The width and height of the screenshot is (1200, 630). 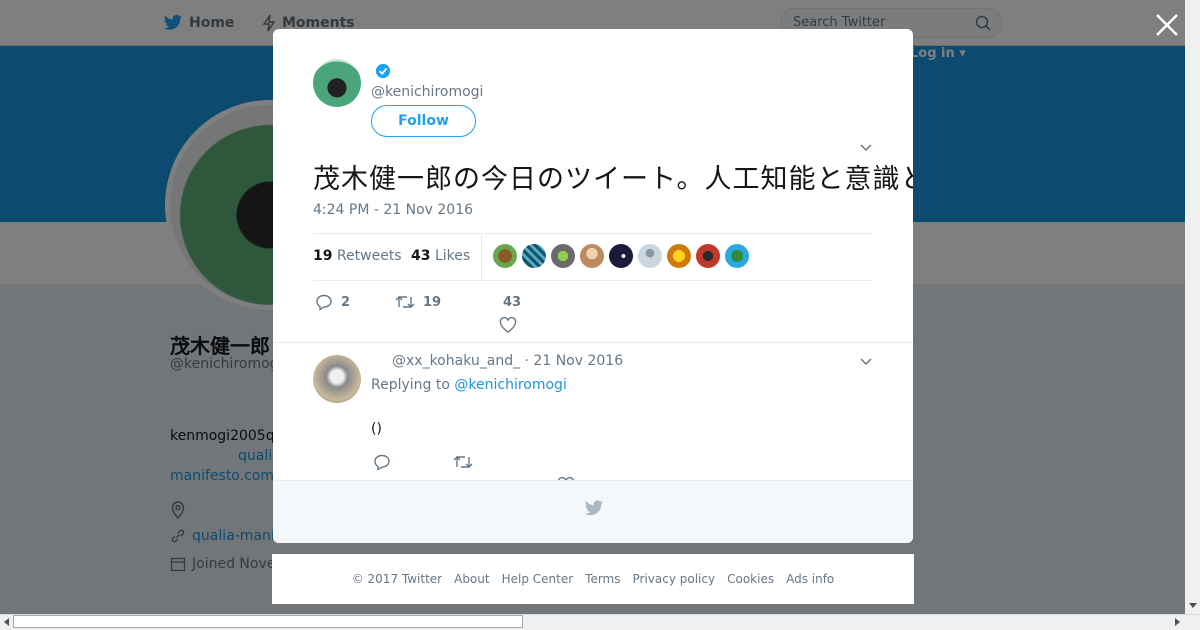 I want to click on footer-link-cookies: Cookies, so click(x=750, y=579).